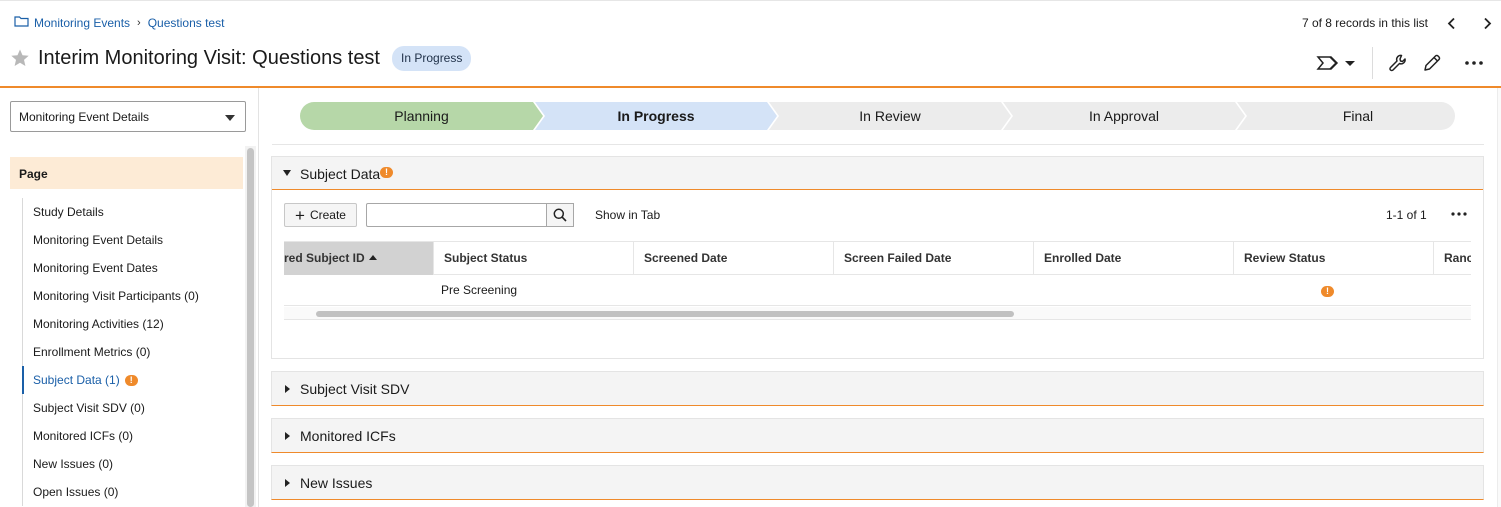 This screenshot has width=1501, height=507. I want to click on table-scrollbar-thumb, so click(665, 314).